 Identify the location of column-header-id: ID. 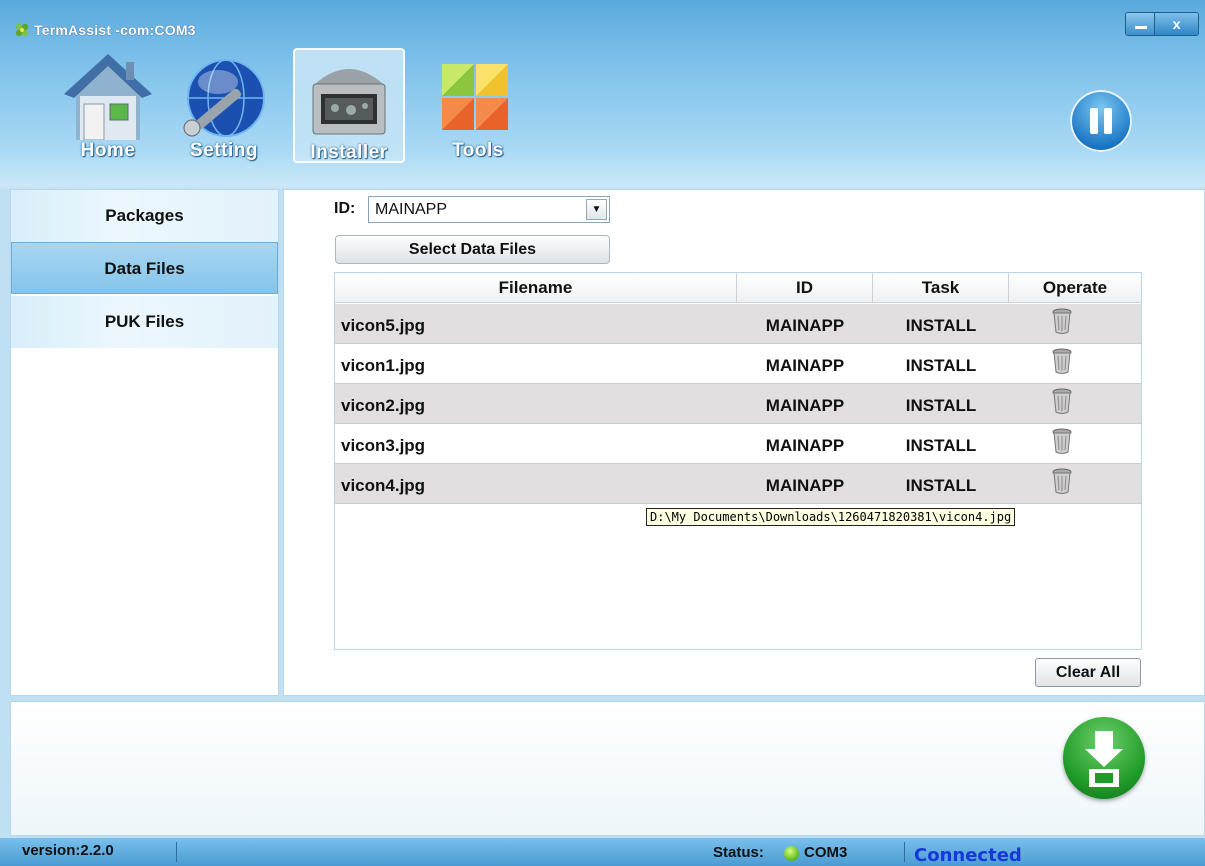
(805, 288).